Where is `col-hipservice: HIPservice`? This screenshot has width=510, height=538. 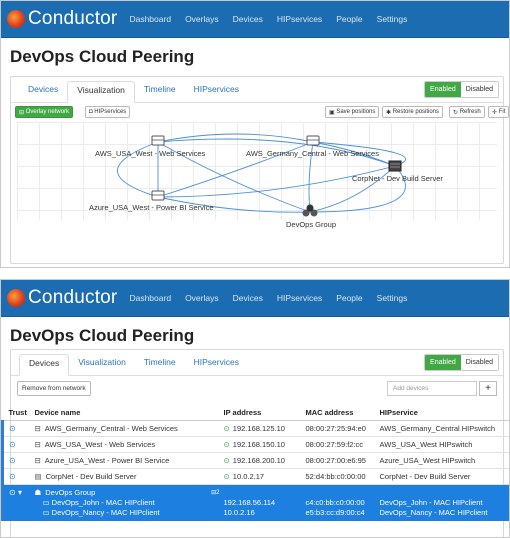
col-hipservice: HIPservice is located at coordinates (444, 410).